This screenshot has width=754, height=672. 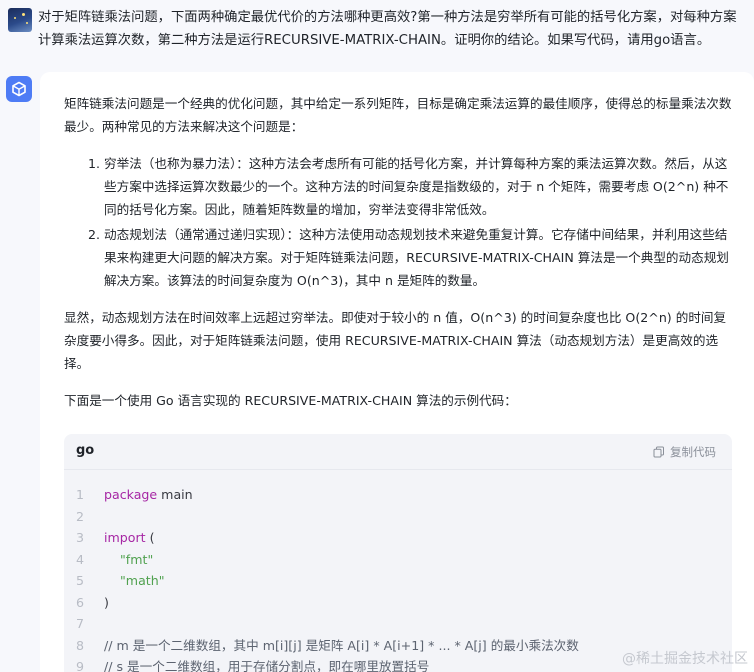 I want to click on line-number: 2, so click(x=80, y=516).